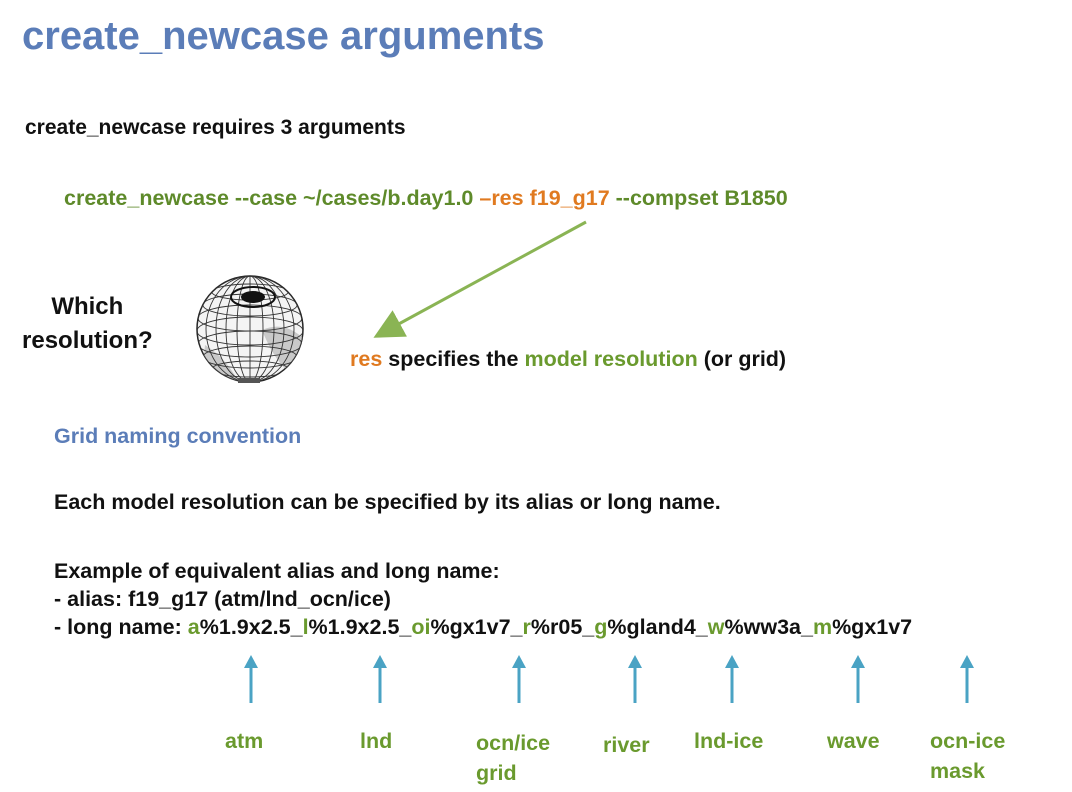 The height and width of the screenshot is (792, 1072). Describe the element at coordinates (476, 627) in the screenshot. I see `segment-value: %gx1v7_` at that location.